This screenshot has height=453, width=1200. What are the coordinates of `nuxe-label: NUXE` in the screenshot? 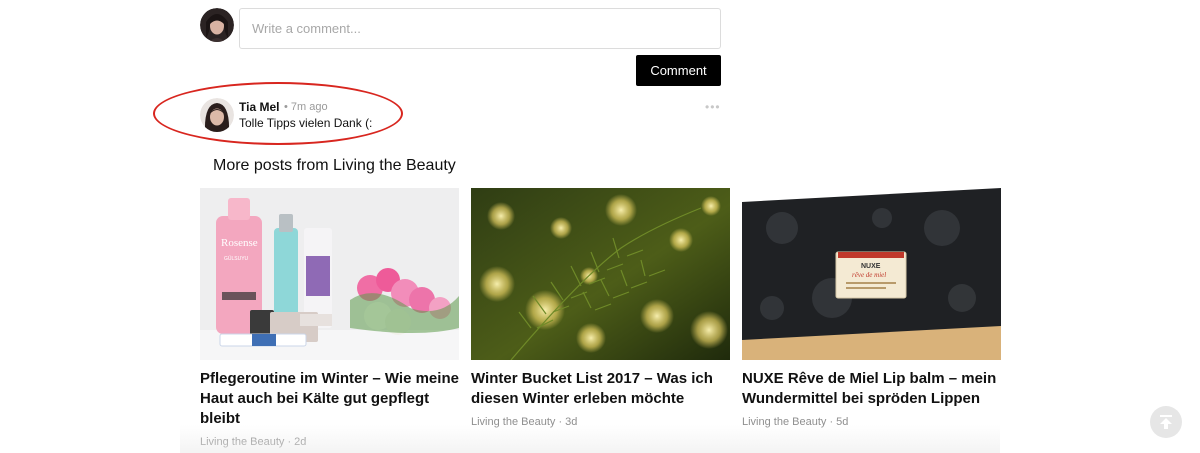 It's located at (871, 266).